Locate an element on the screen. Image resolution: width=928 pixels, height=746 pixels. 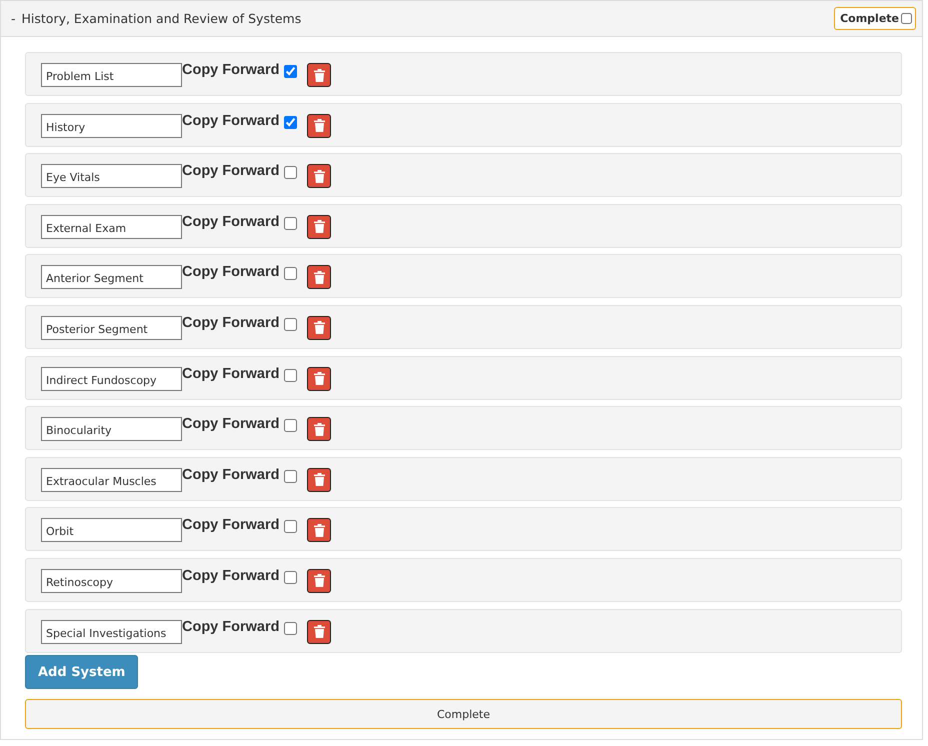
system-name-field: Binocularity is located at coordinates (111, 429).